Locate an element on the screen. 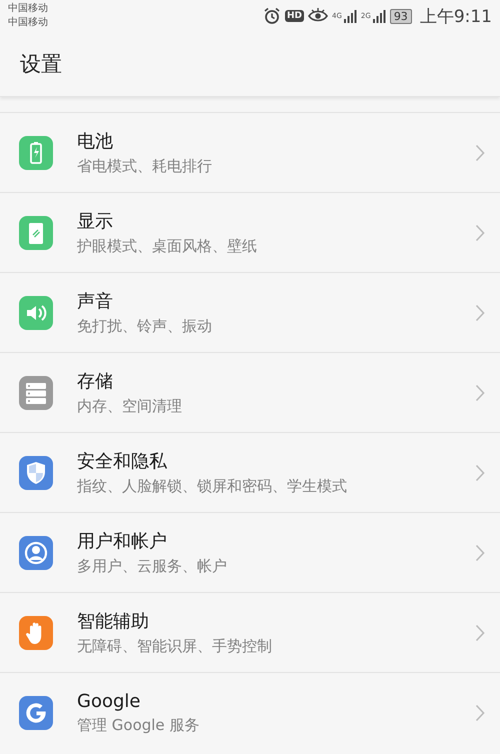 This screenshot has height=754, width=500. item-subtitle: 免打扰、铃声、振动 is located at coordinates (145, 326).